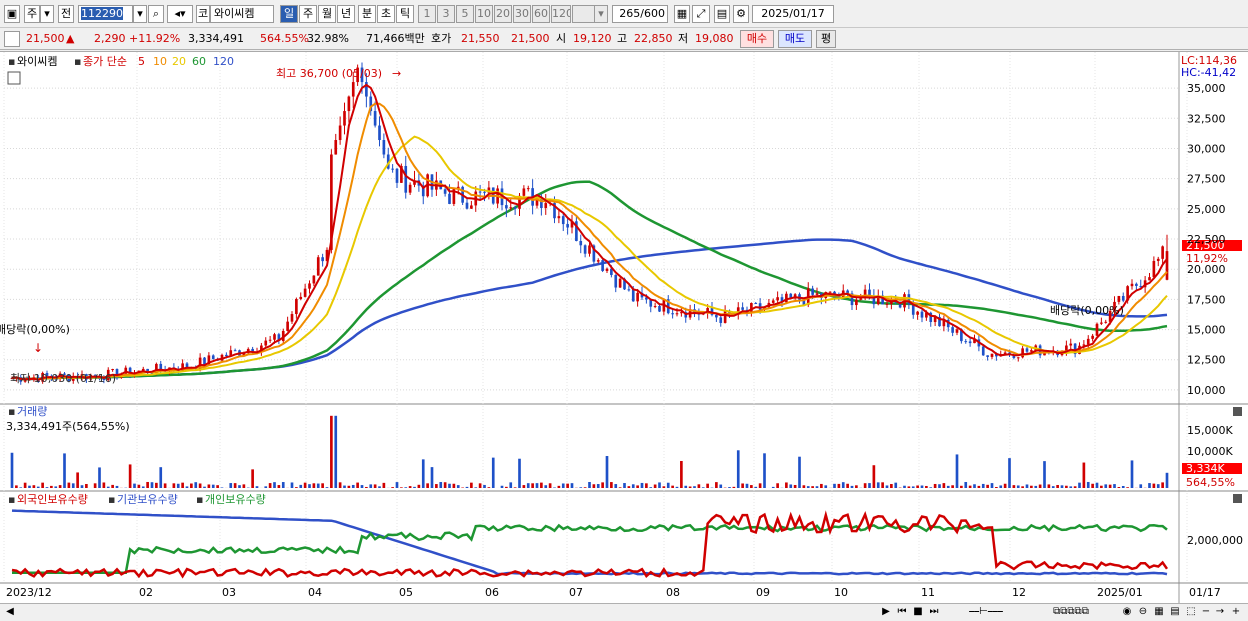 The height and width of the screenshot is (621, 1248). What do you see at coordinates (52, 499) in the screenshot?
I see `foreign-holding-label: 외국인보유수량` at bounding box center [52, 499].